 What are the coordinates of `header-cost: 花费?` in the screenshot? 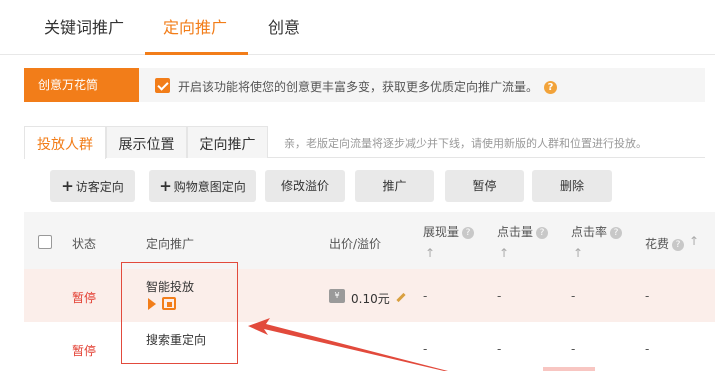 It's located at (665, 243).